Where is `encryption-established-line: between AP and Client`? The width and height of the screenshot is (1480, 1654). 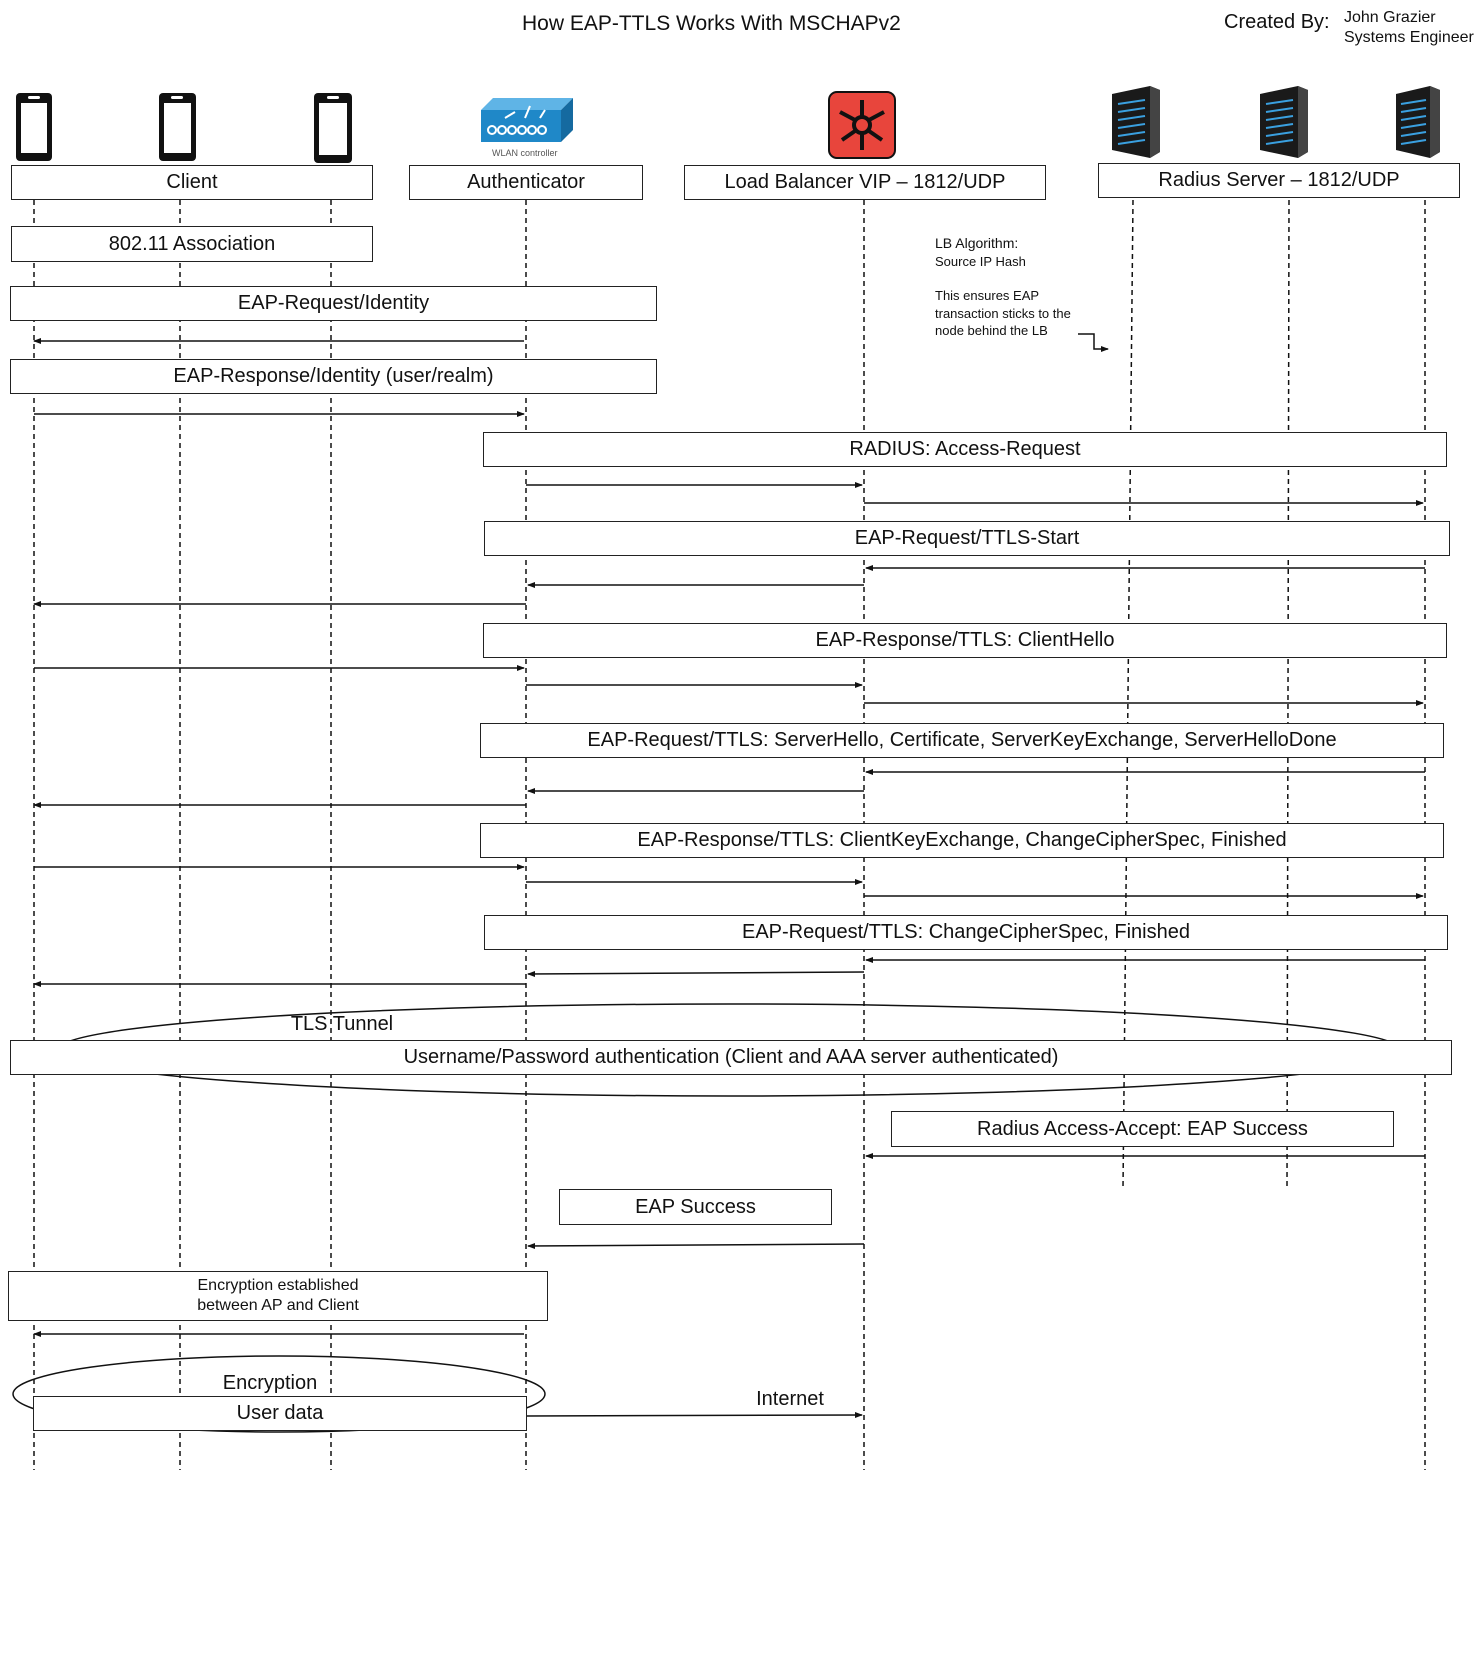
encryption-established-line: between AP and Client is located at coordinates (278, 1305).